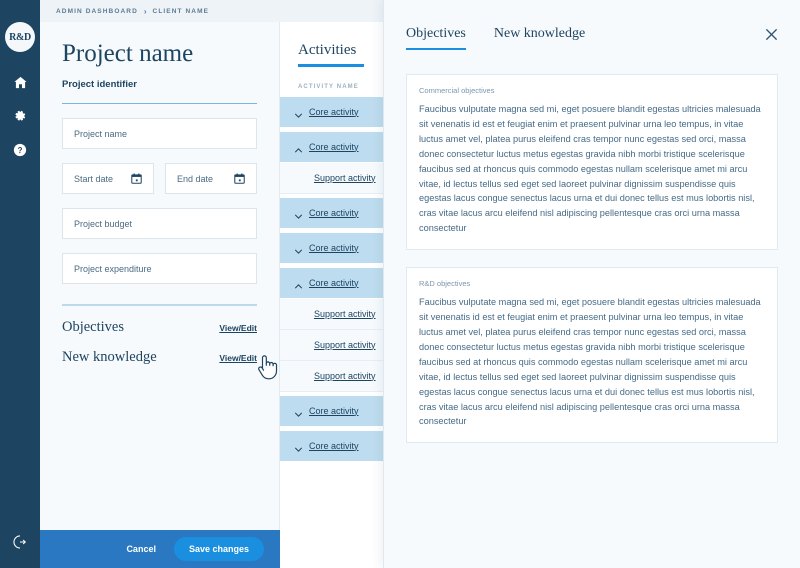  I want to click on new-knowledge-label: New knowledge, so click(109, 356).